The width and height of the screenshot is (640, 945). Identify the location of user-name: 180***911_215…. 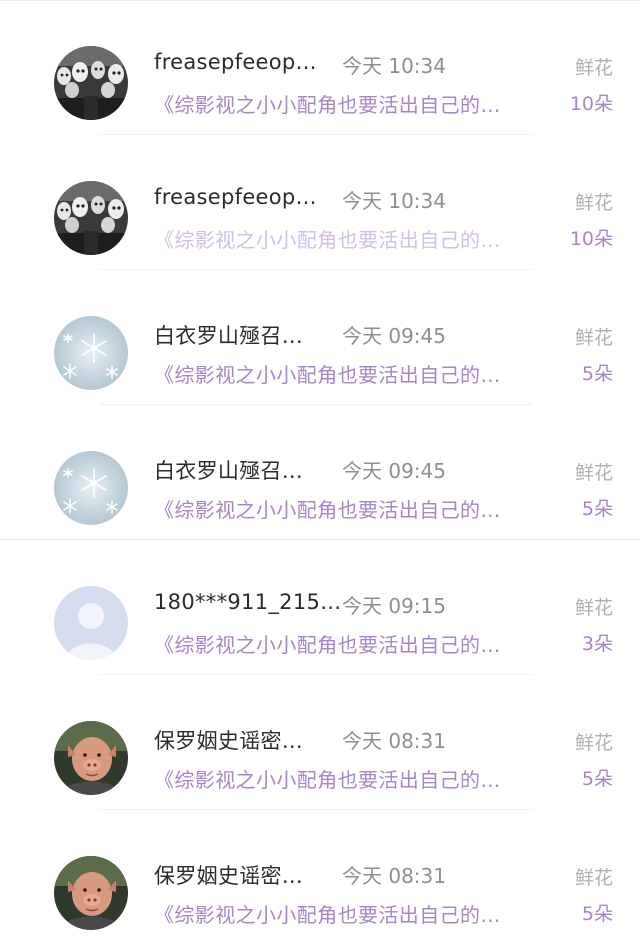
(247, 602).